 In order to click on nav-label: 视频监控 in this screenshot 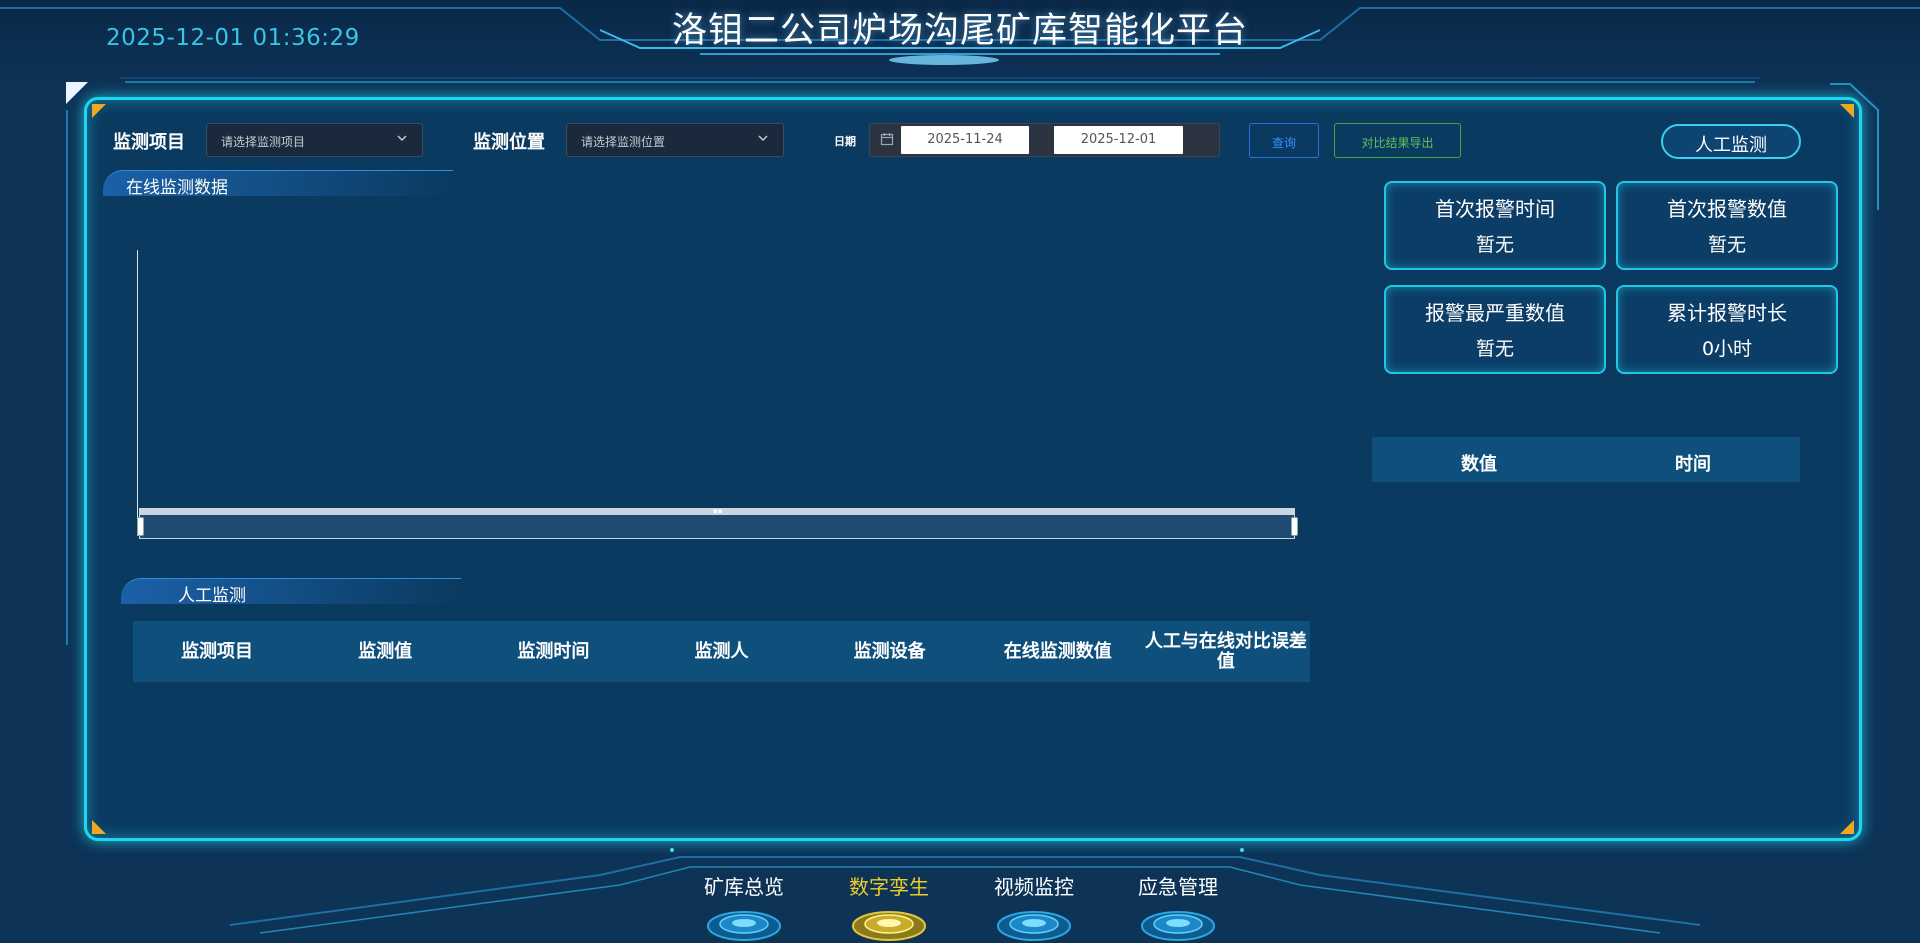, I will do `click(1034, 887)`.